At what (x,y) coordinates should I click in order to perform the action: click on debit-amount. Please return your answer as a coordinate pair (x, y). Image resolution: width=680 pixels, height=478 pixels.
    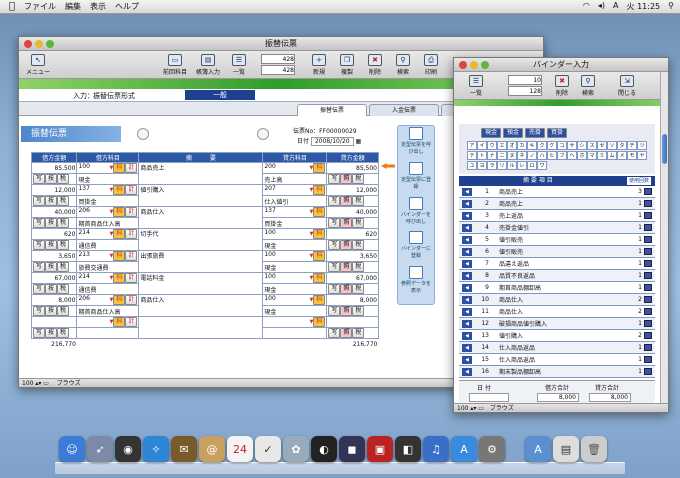
    Looking at the image, I should click on (54, 322).